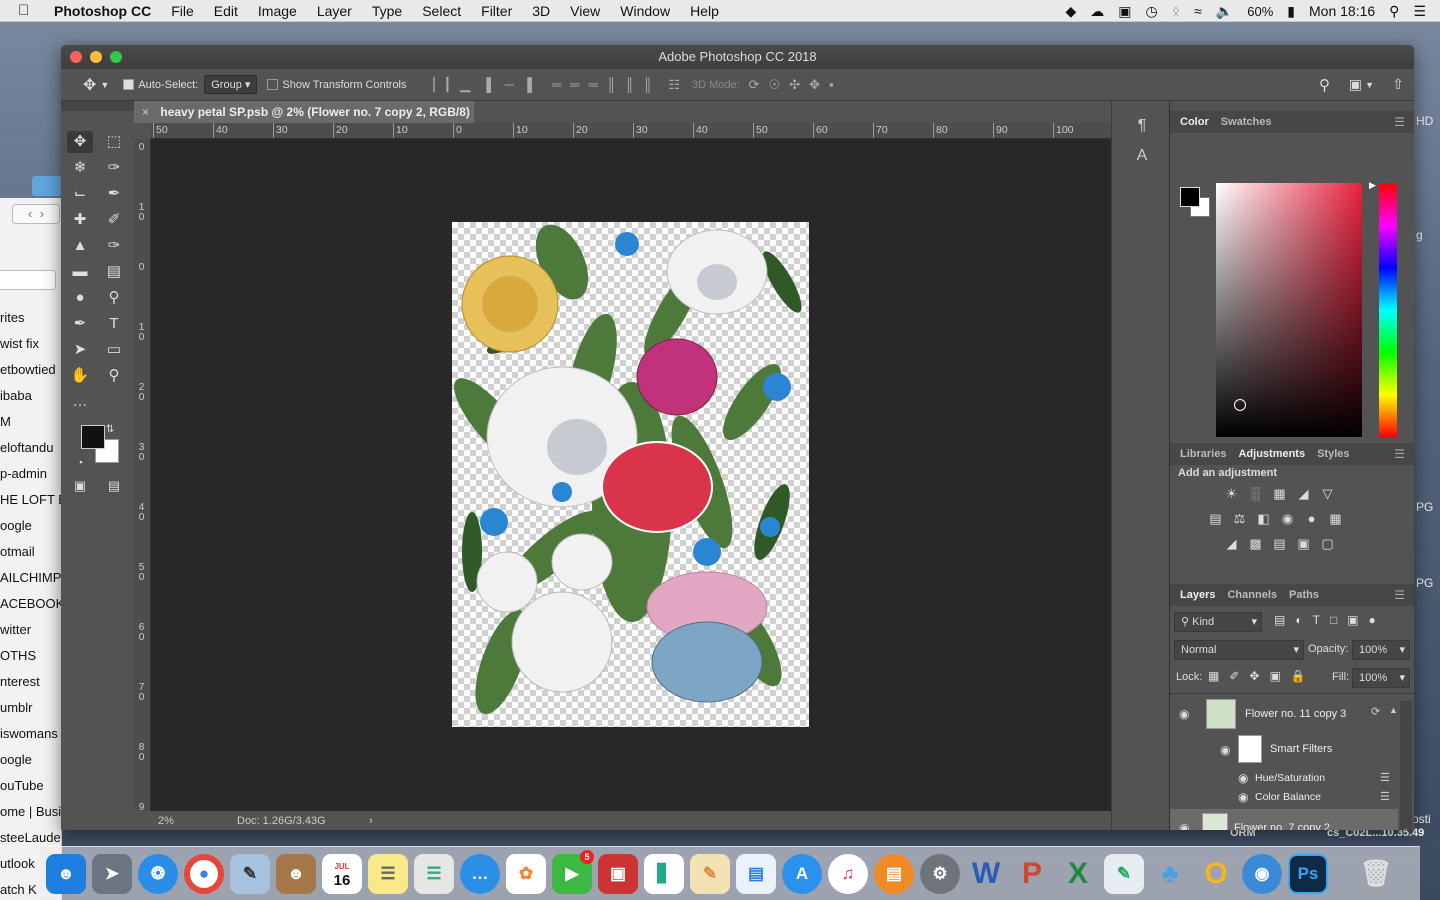 The width and height of the screenshot is (1440, 900). Describe the element at coordinates (1274, 676) in the screenshot. I see `lock-artboard-icon: ▣` at that location.